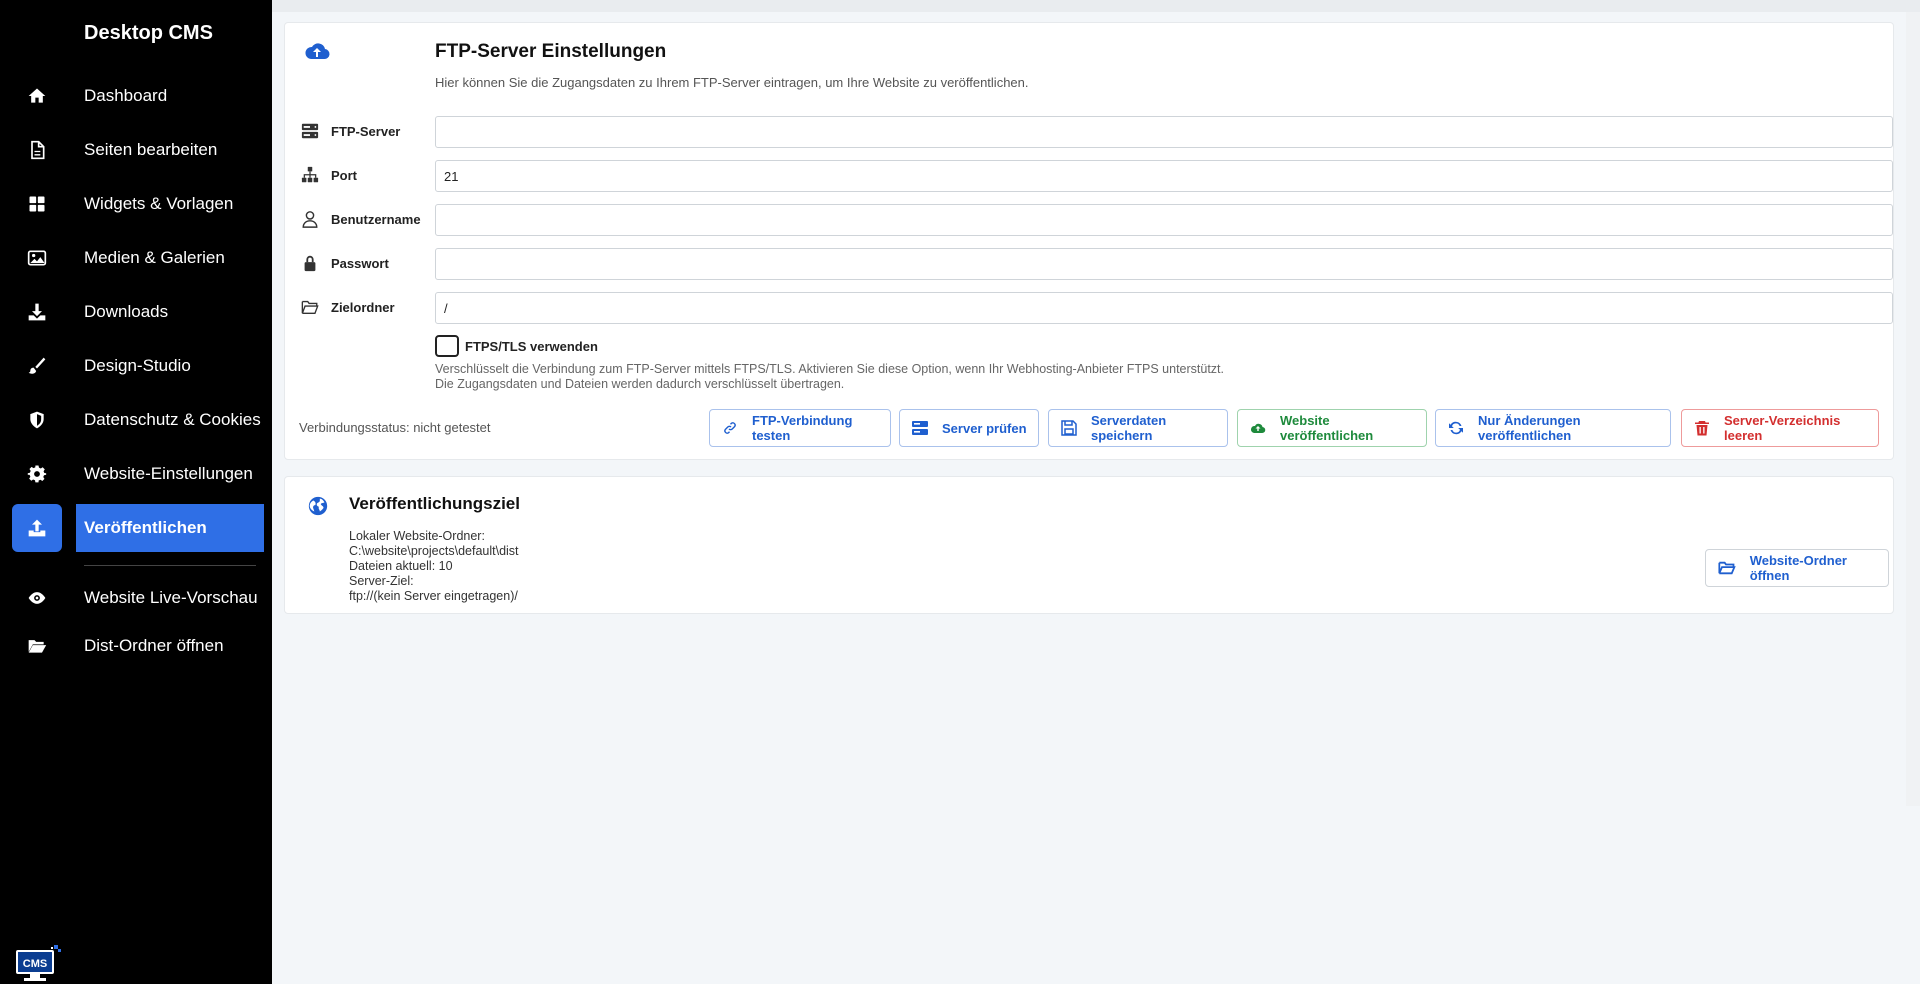  What do you see at coordinates (531, 346) in the screenshot?
I see `ftps-tls-label: FTPS/TLS verwenden` at bounding box center [531, 346].